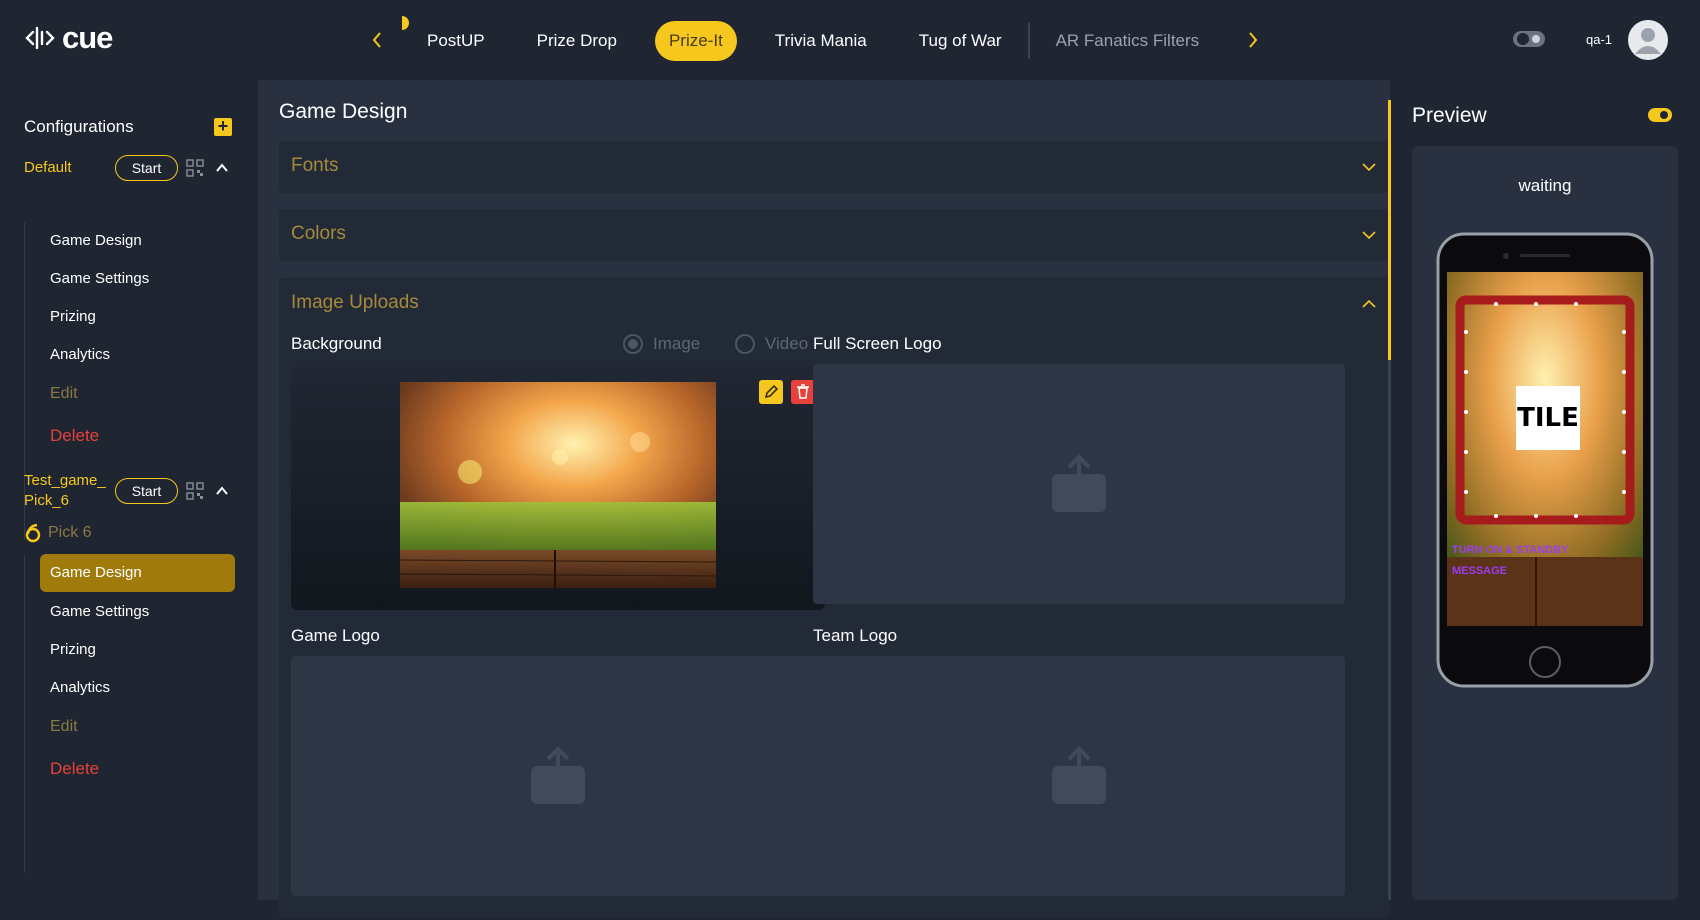  What do you see at coordinates (146, 168) in the screenshot?
I see `start-button-default: Start` at bounding box center [146, 168].